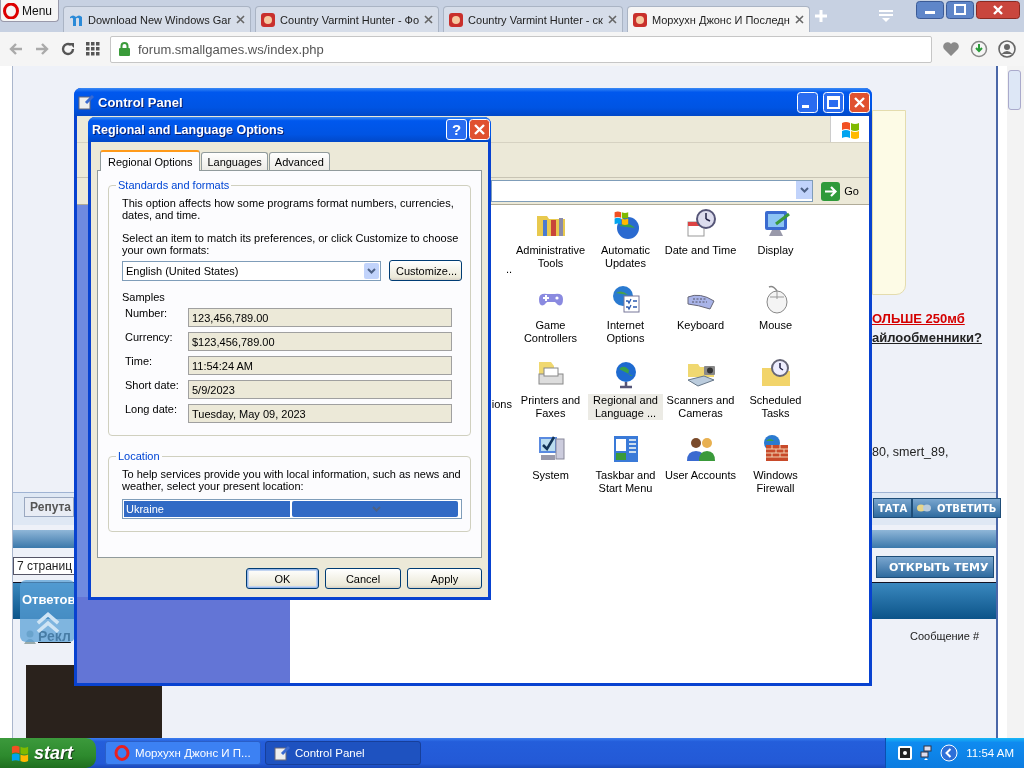 The width and height of the screenshot is (1024, 768). Describe the element at coordinates (234, 161) in the screenshot. I see `tab: Languages` at that location.